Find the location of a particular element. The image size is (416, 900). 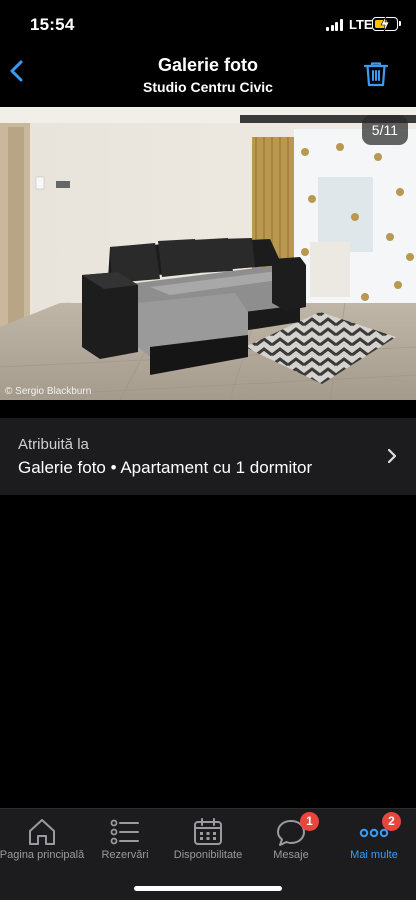

signal-icon is located at coordinates (335, 25).